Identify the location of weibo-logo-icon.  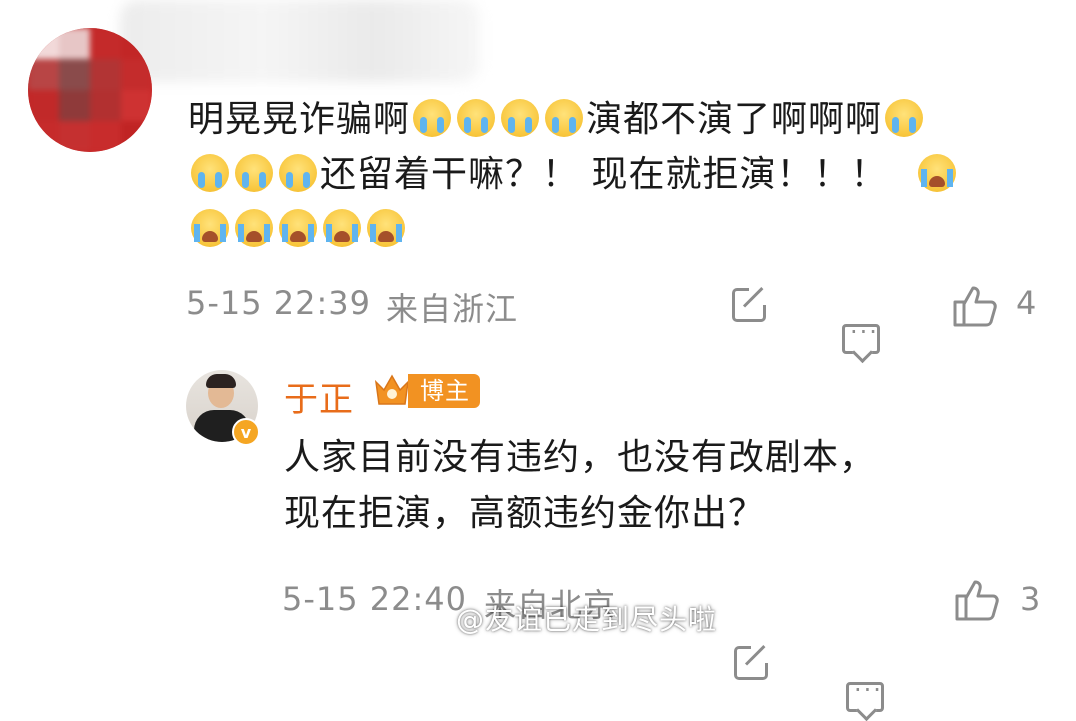
(433, 619).